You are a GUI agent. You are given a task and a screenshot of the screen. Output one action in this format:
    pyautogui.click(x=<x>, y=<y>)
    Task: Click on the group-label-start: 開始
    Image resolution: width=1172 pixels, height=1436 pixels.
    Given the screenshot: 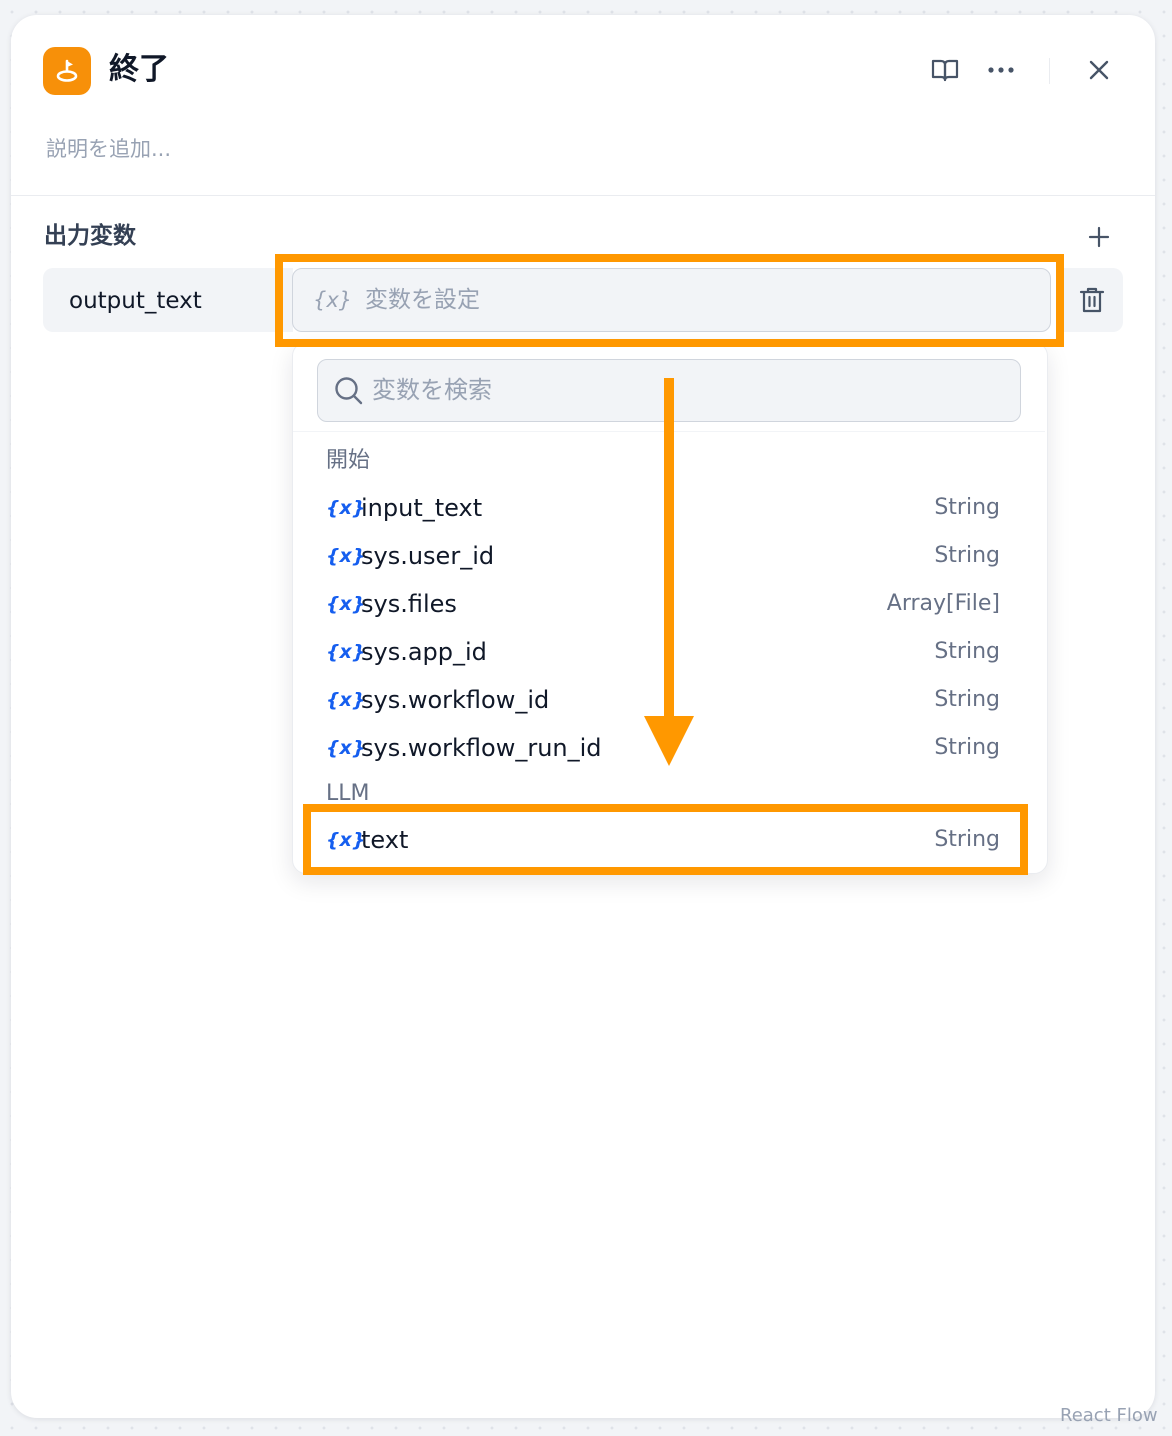 What is the action you would take?
    pyautogui.click(x=348, y=460)
    